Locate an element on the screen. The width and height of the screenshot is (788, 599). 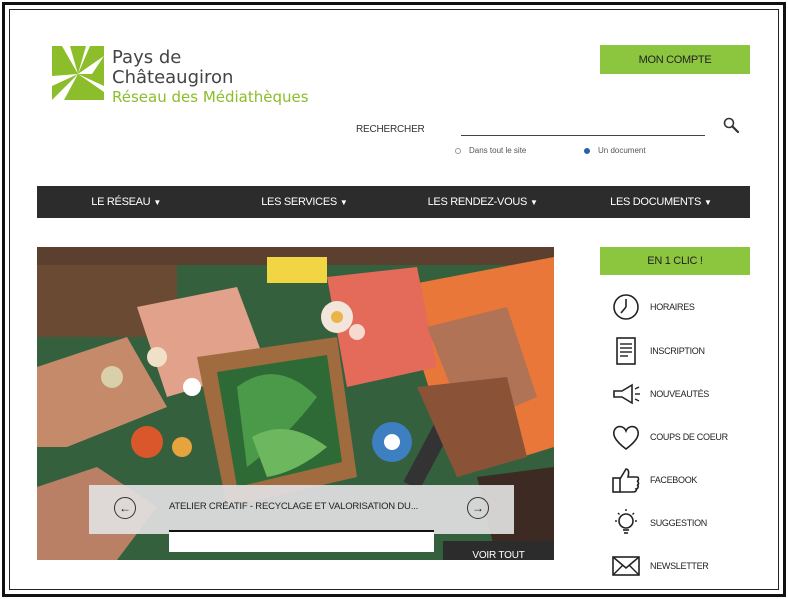
quick-link-horaires: HORAIRES is located at coordinates (652, 307).